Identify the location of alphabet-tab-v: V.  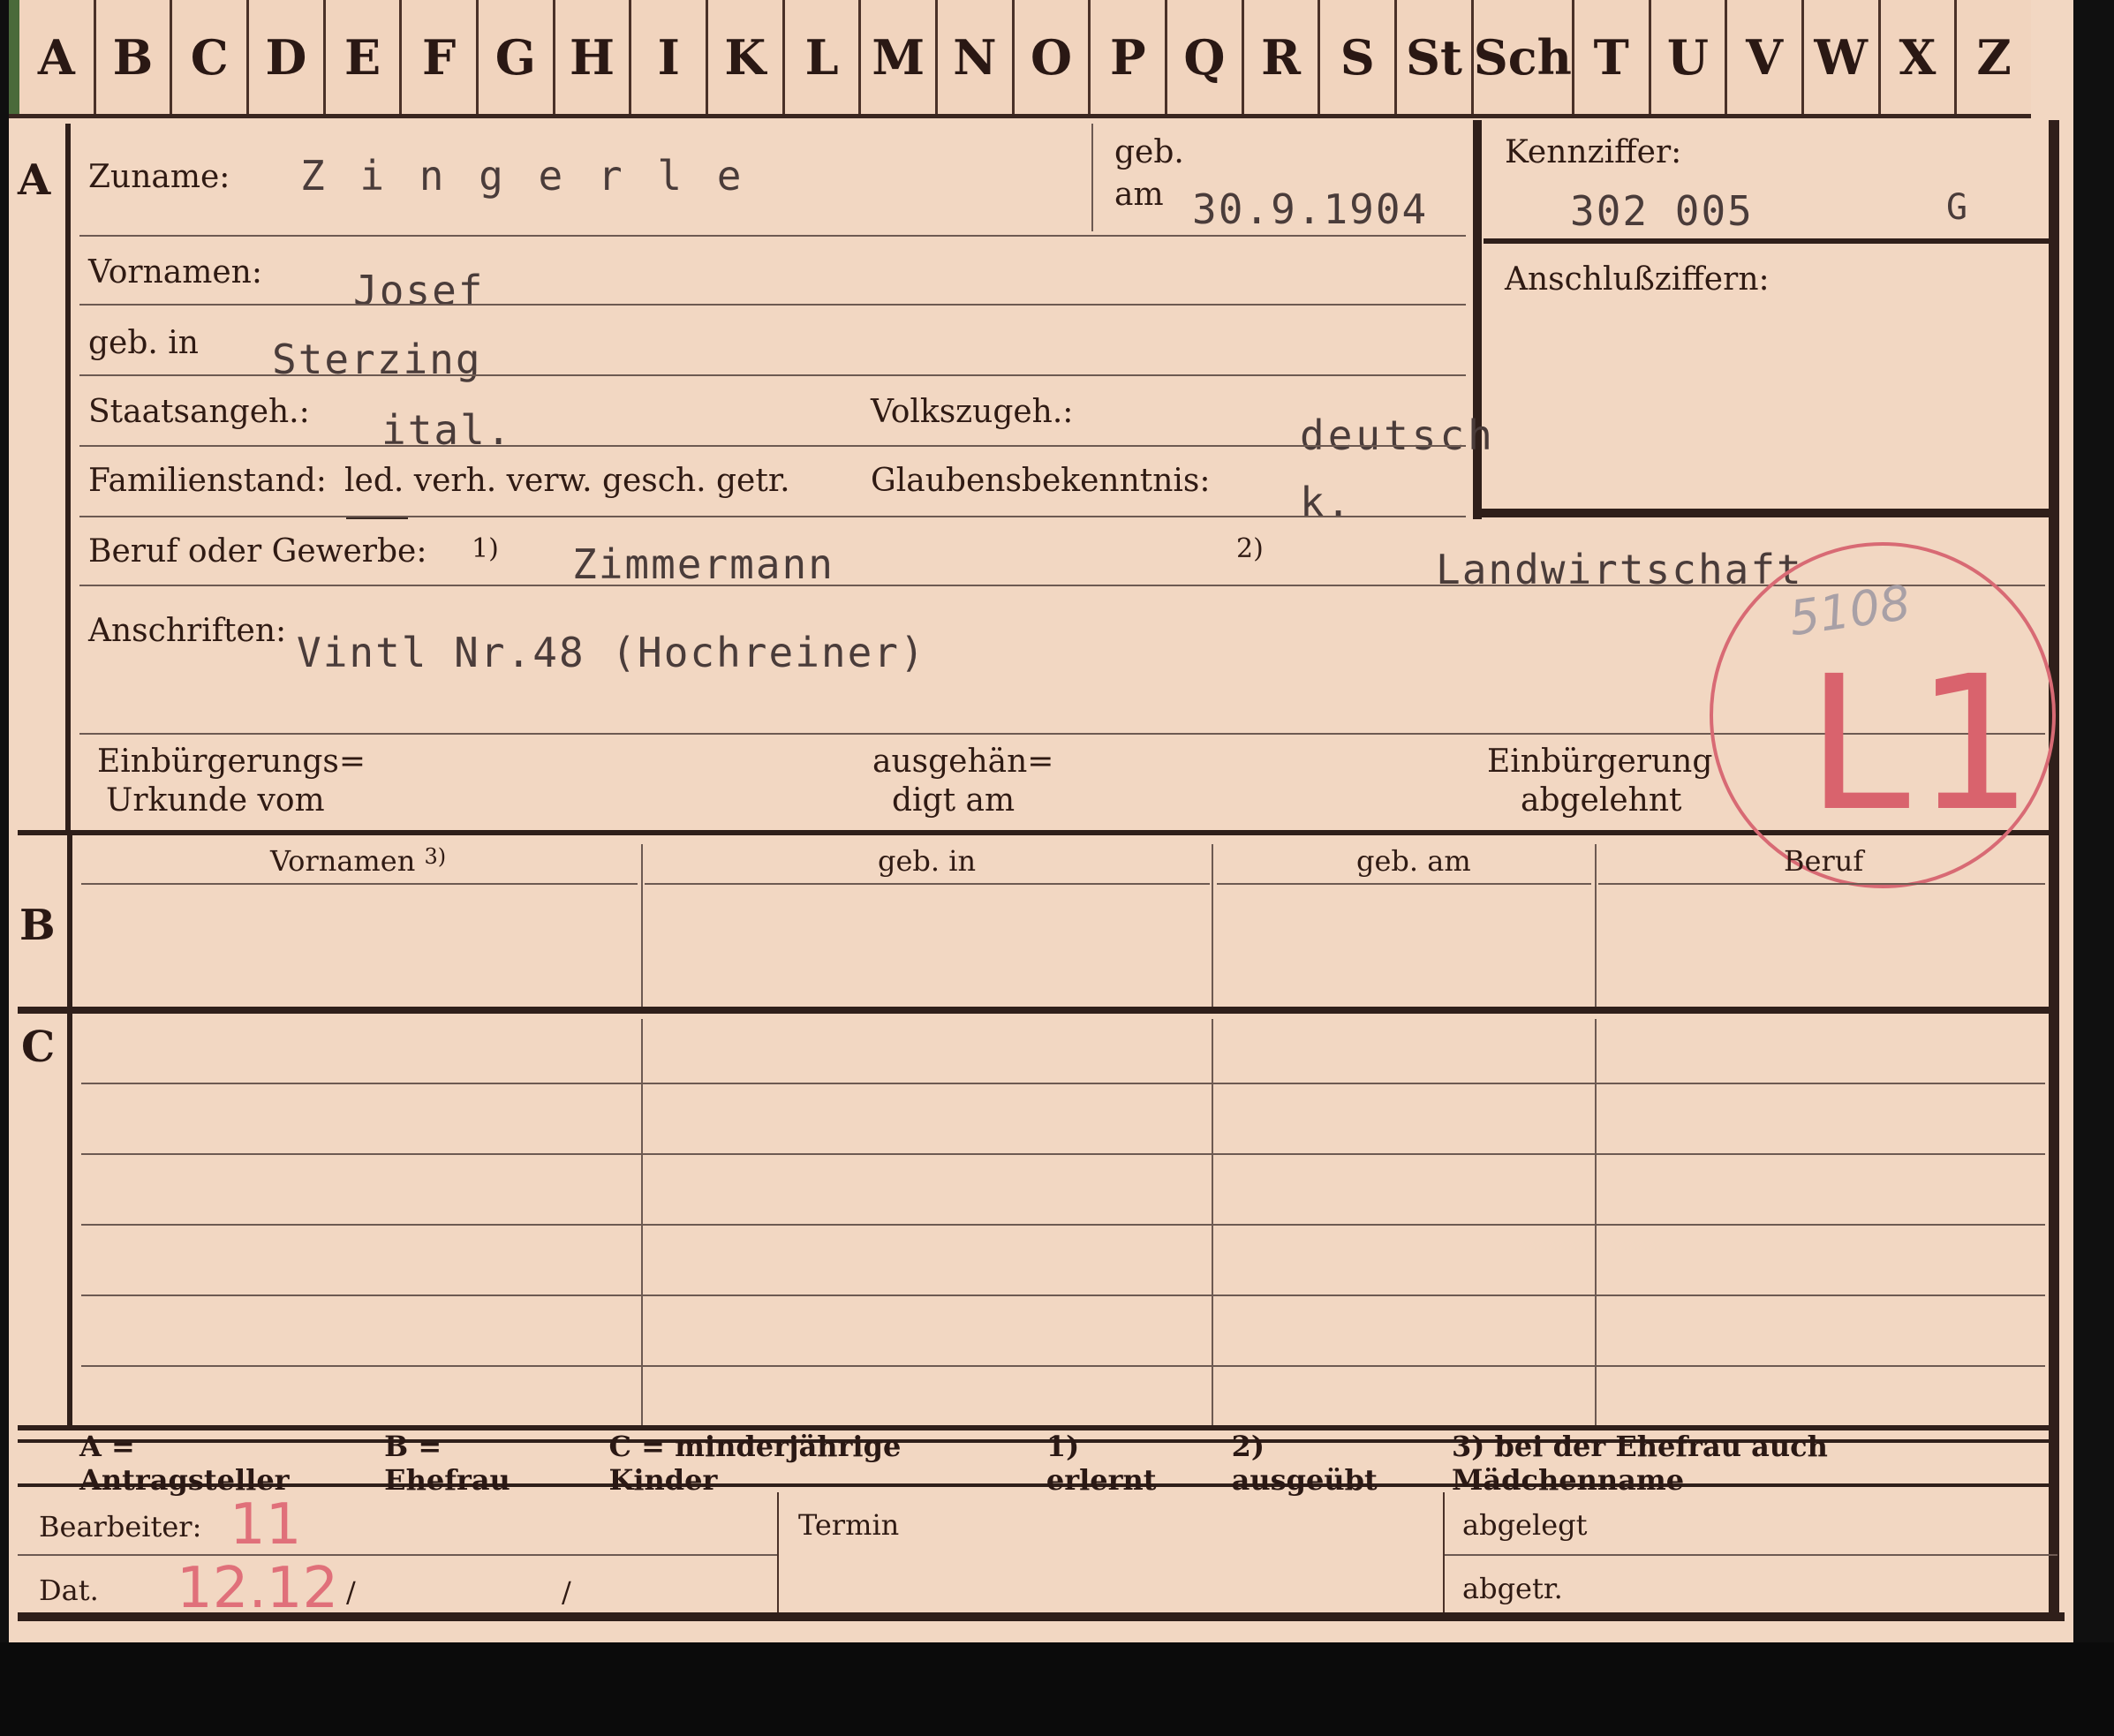
(1765, 57).